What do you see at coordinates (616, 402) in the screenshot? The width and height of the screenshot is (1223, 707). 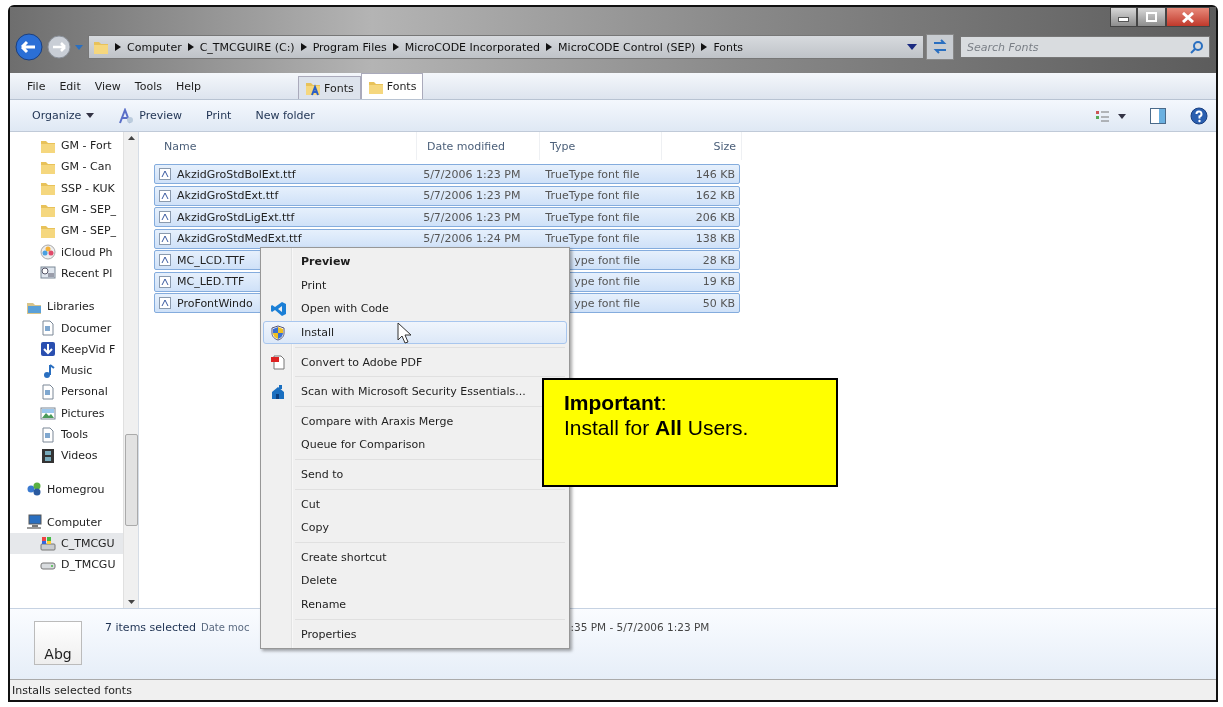 I see `callout-text: Important:` at bounding box center [616, 402].